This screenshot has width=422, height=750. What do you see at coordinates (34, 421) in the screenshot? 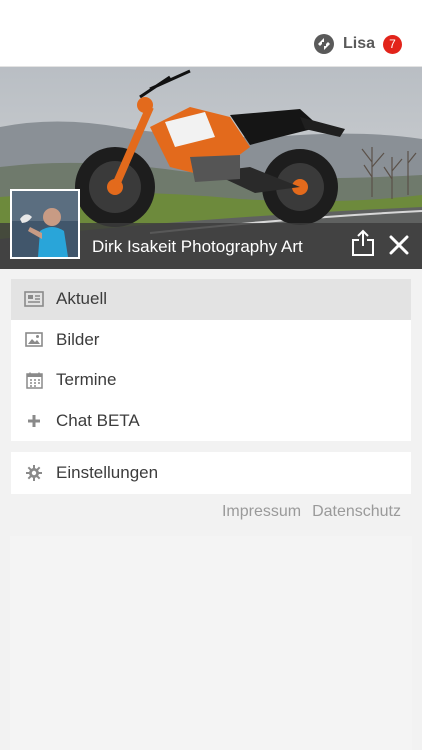
I see `plus-icon` at bounding box center [34, 421].